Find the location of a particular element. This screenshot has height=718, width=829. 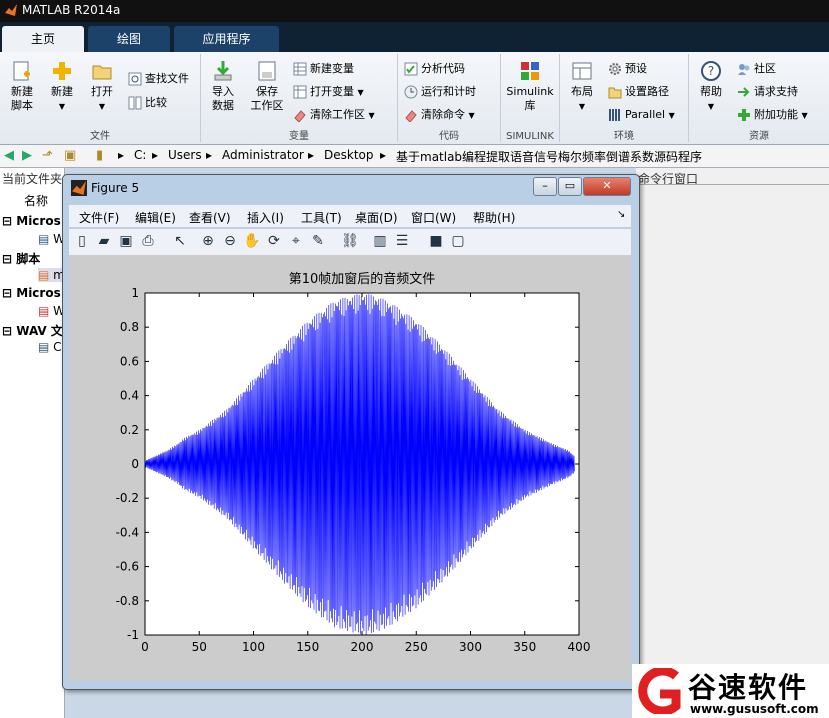

open-variable-button: 打开变量 ▼ is located at coordinates (328, 92).